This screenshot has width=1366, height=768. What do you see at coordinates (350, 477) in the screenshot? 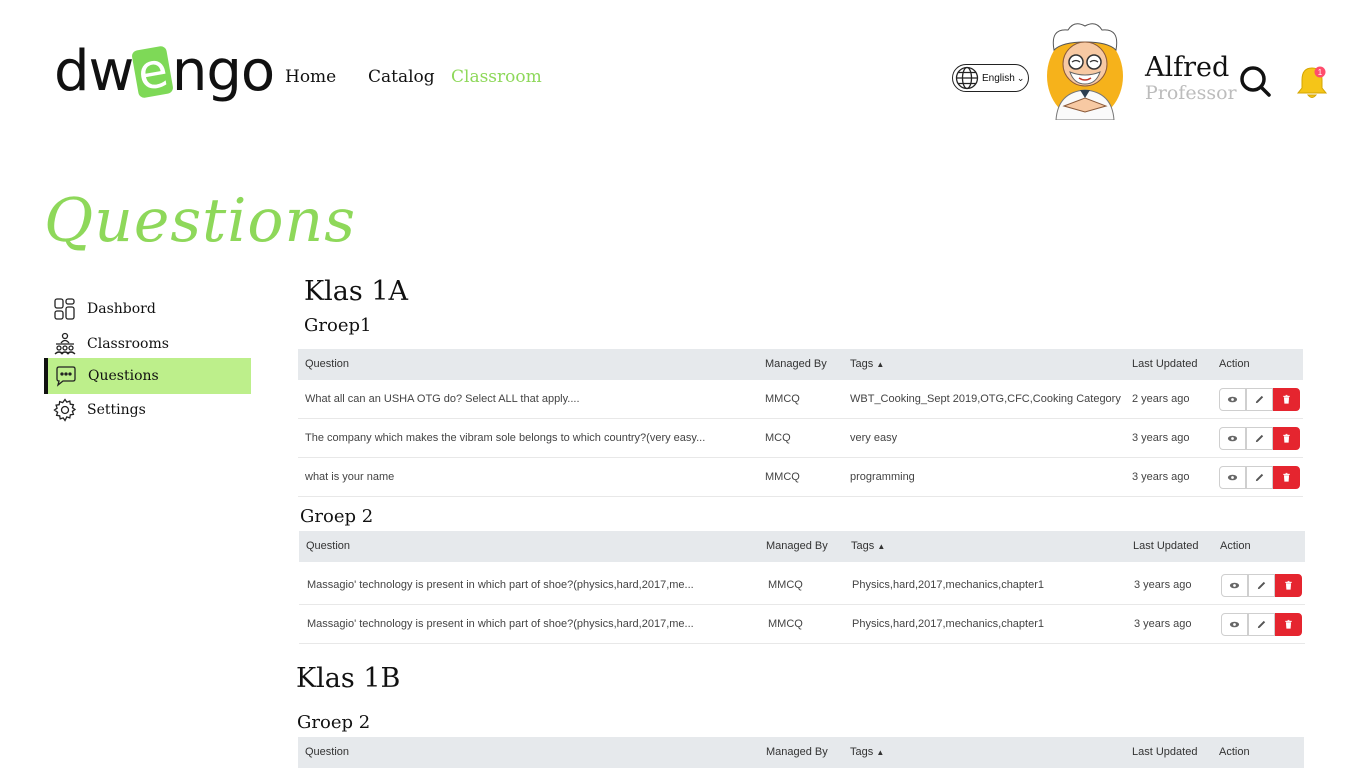
I see `question-cell: what is your name` at bounding box center [350, 477].